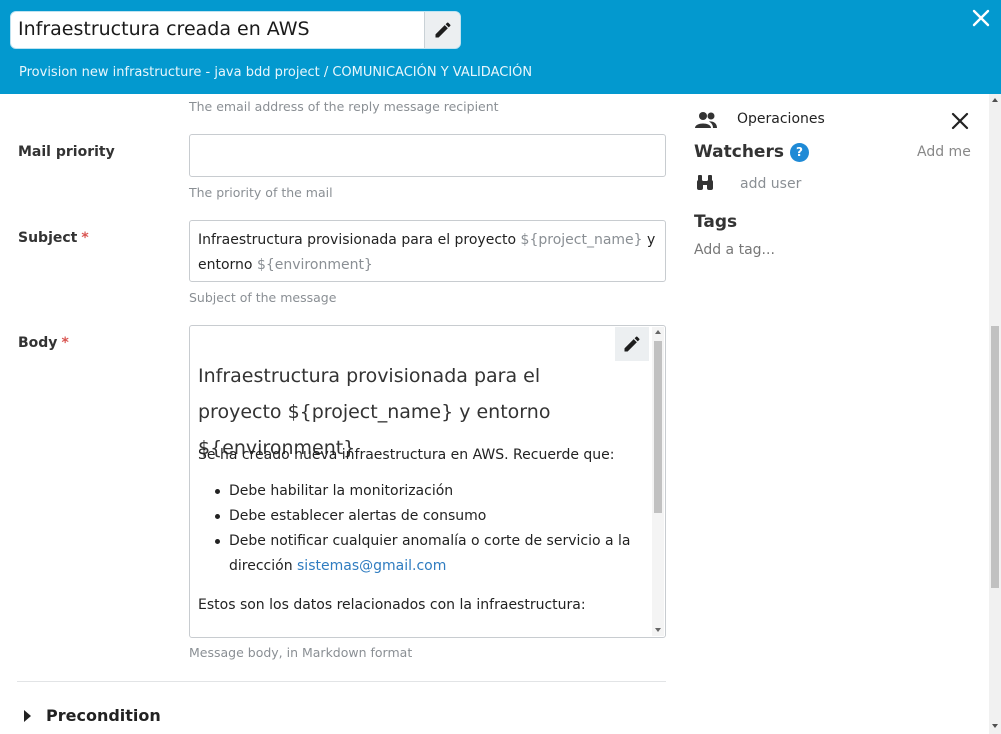  What do you see at coordinates (66, 152) in the screenshot?
I see `mail-priority-label: Mail priority` at bounding box center [66, 152].